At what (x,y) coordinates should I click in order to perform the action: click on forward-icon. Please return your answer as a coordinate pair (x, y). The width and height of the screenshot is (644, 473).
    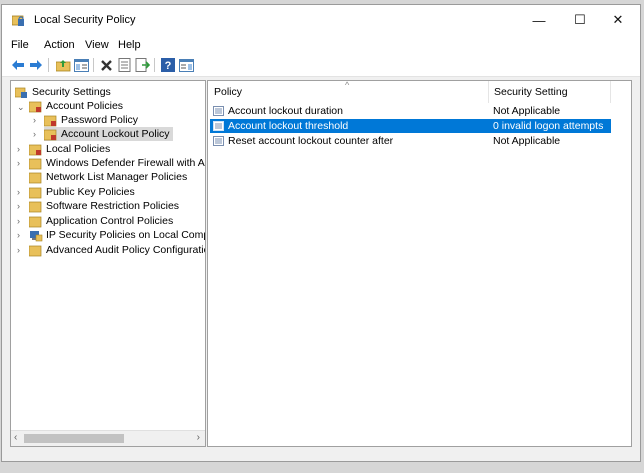
    Looking at the image, I should click on (36, 65).